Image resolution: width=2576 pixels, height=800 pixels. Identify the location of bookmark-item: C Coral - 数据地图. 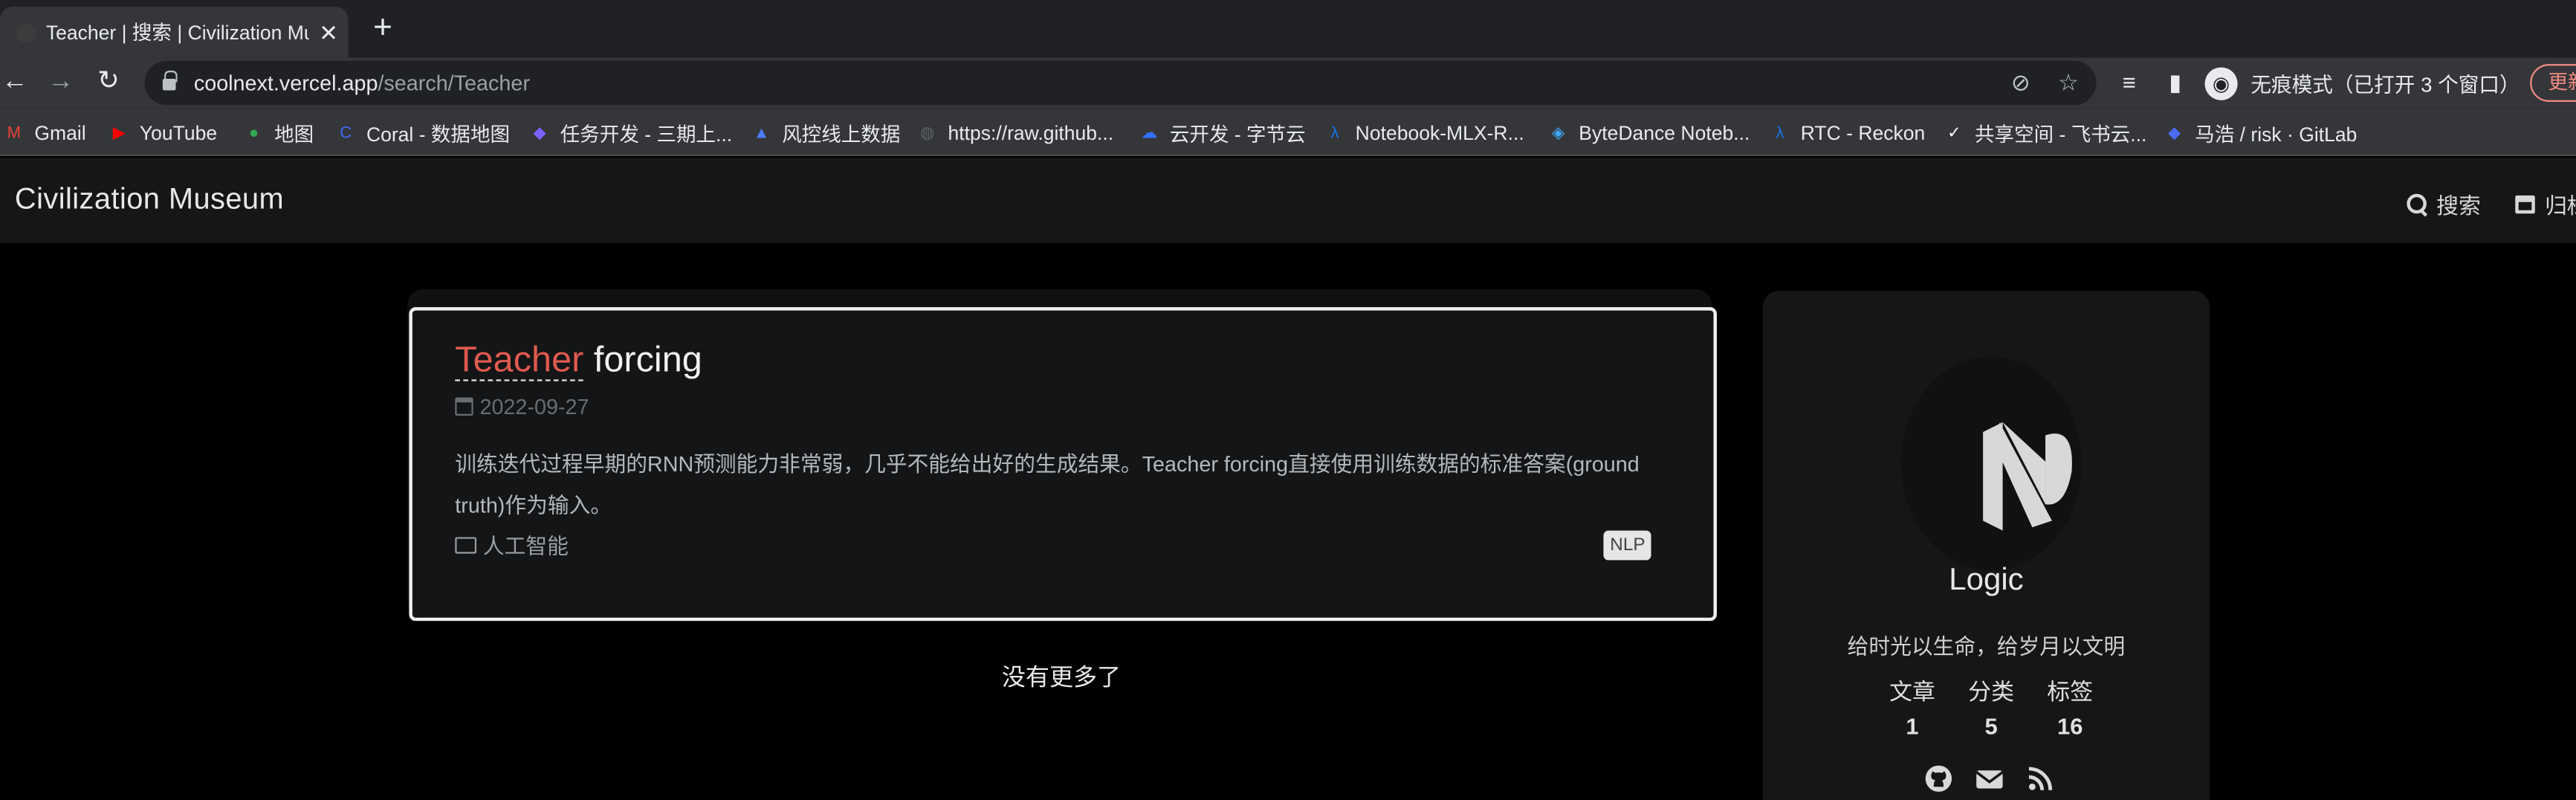
(423, 133).